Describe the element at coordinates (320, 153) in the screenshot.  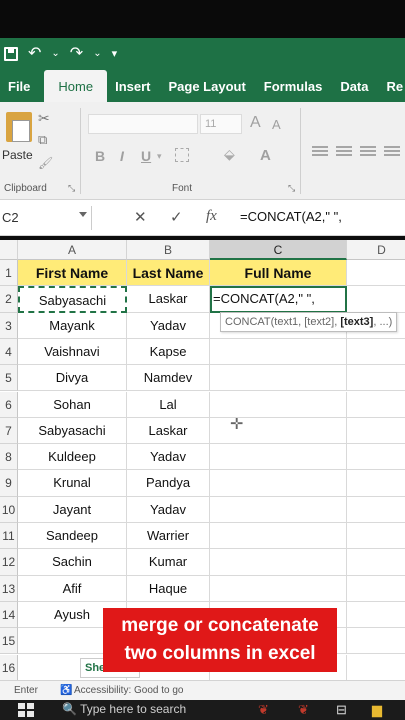
I see `align-top-icon` at that location.